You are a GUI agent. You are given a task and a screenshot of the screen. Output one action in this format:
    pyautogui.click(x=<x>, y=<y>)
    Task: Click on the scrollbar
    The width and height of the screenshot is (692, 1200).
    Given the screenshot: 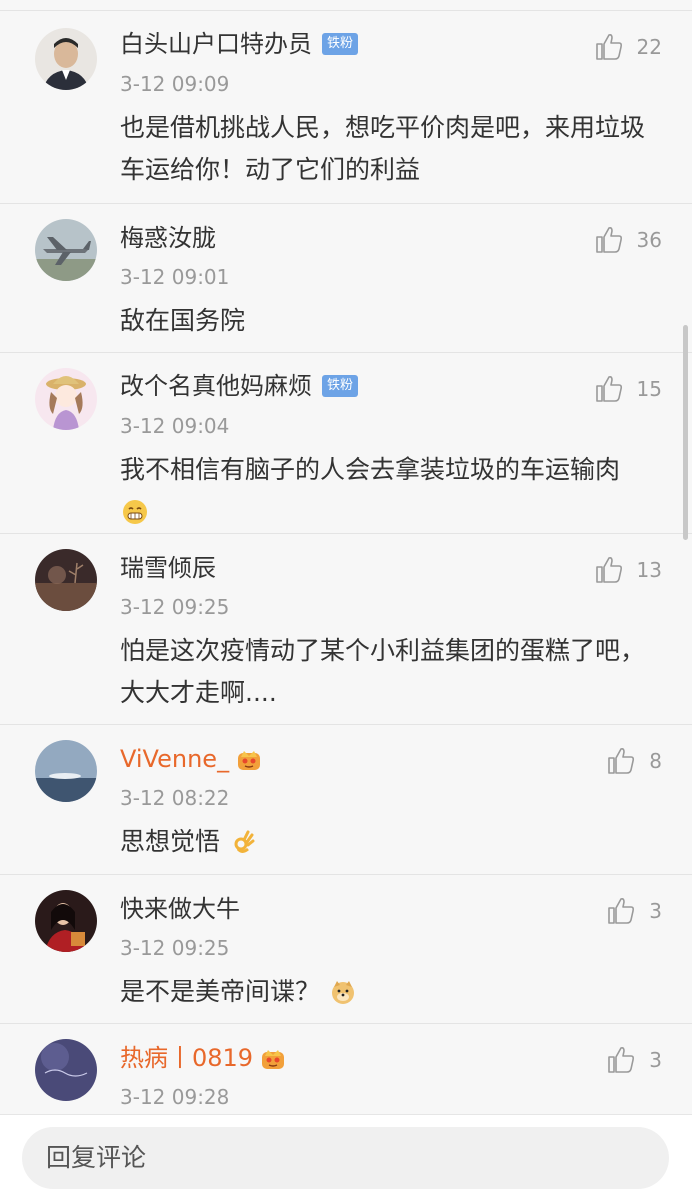 What is the action you would take?
    pyautogui.click(x=685, y=432)
    